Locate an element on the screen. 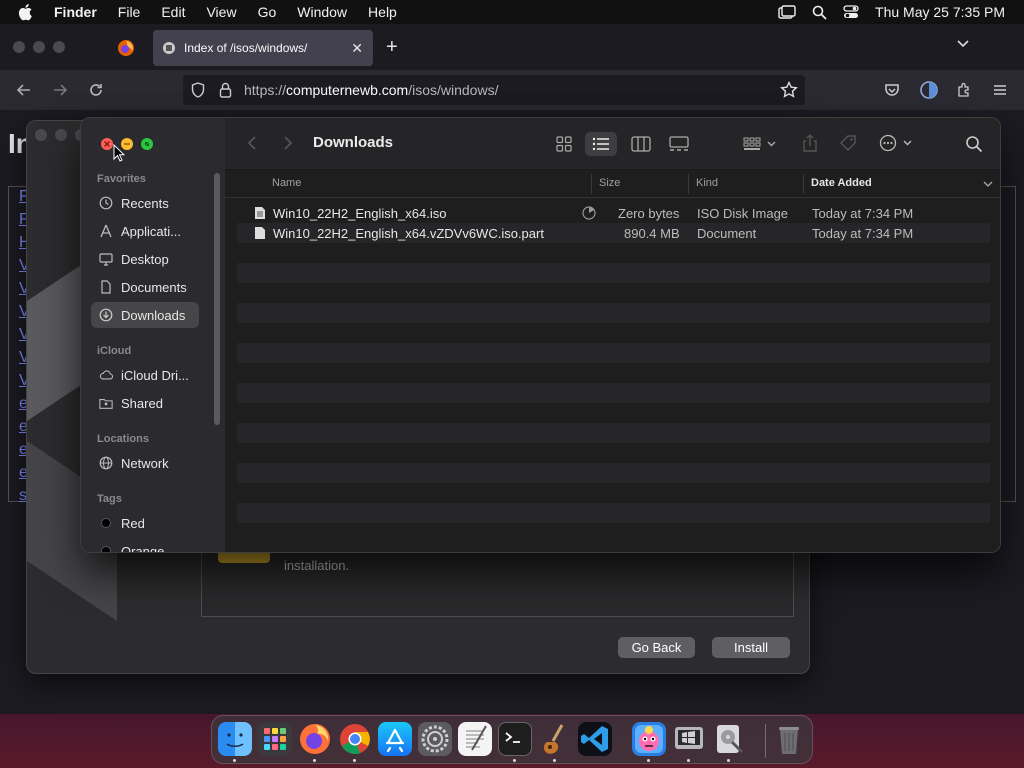  forward-arrow-icon is located at coordinates (60, 90).